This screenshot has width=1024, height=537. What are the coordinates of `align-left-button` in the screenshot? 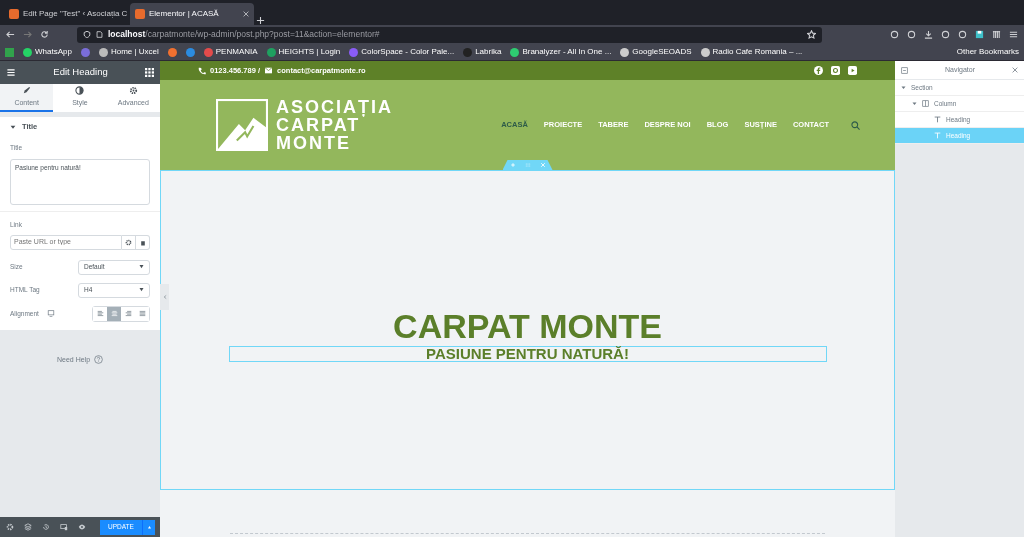 It's located at (100, 313).